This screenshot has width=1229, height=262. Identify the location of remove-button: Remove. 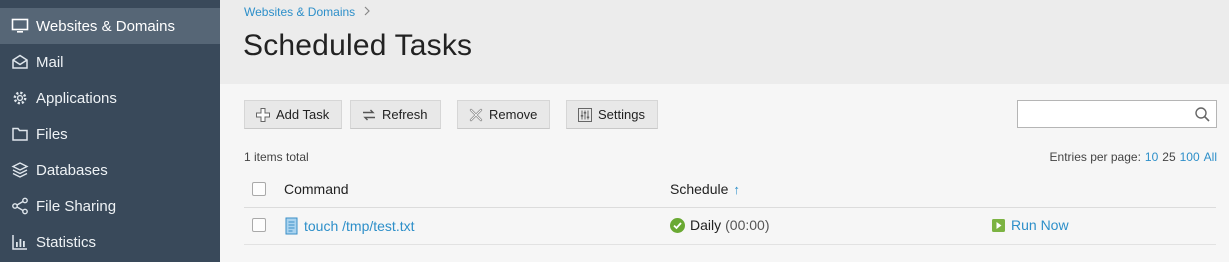
(503, 114).